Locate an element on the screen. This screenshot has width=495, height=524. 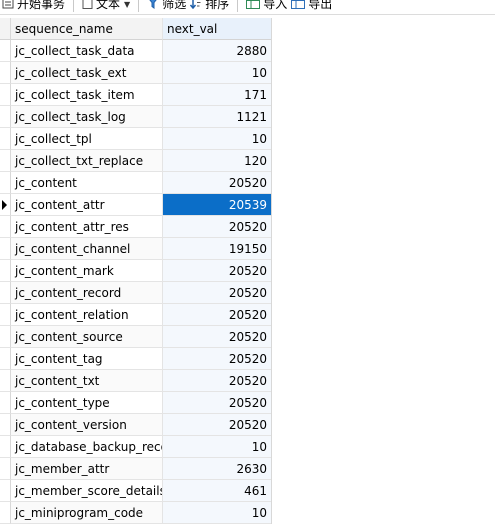
column-header-next-val: next_val is located at coordinates (217, 29).